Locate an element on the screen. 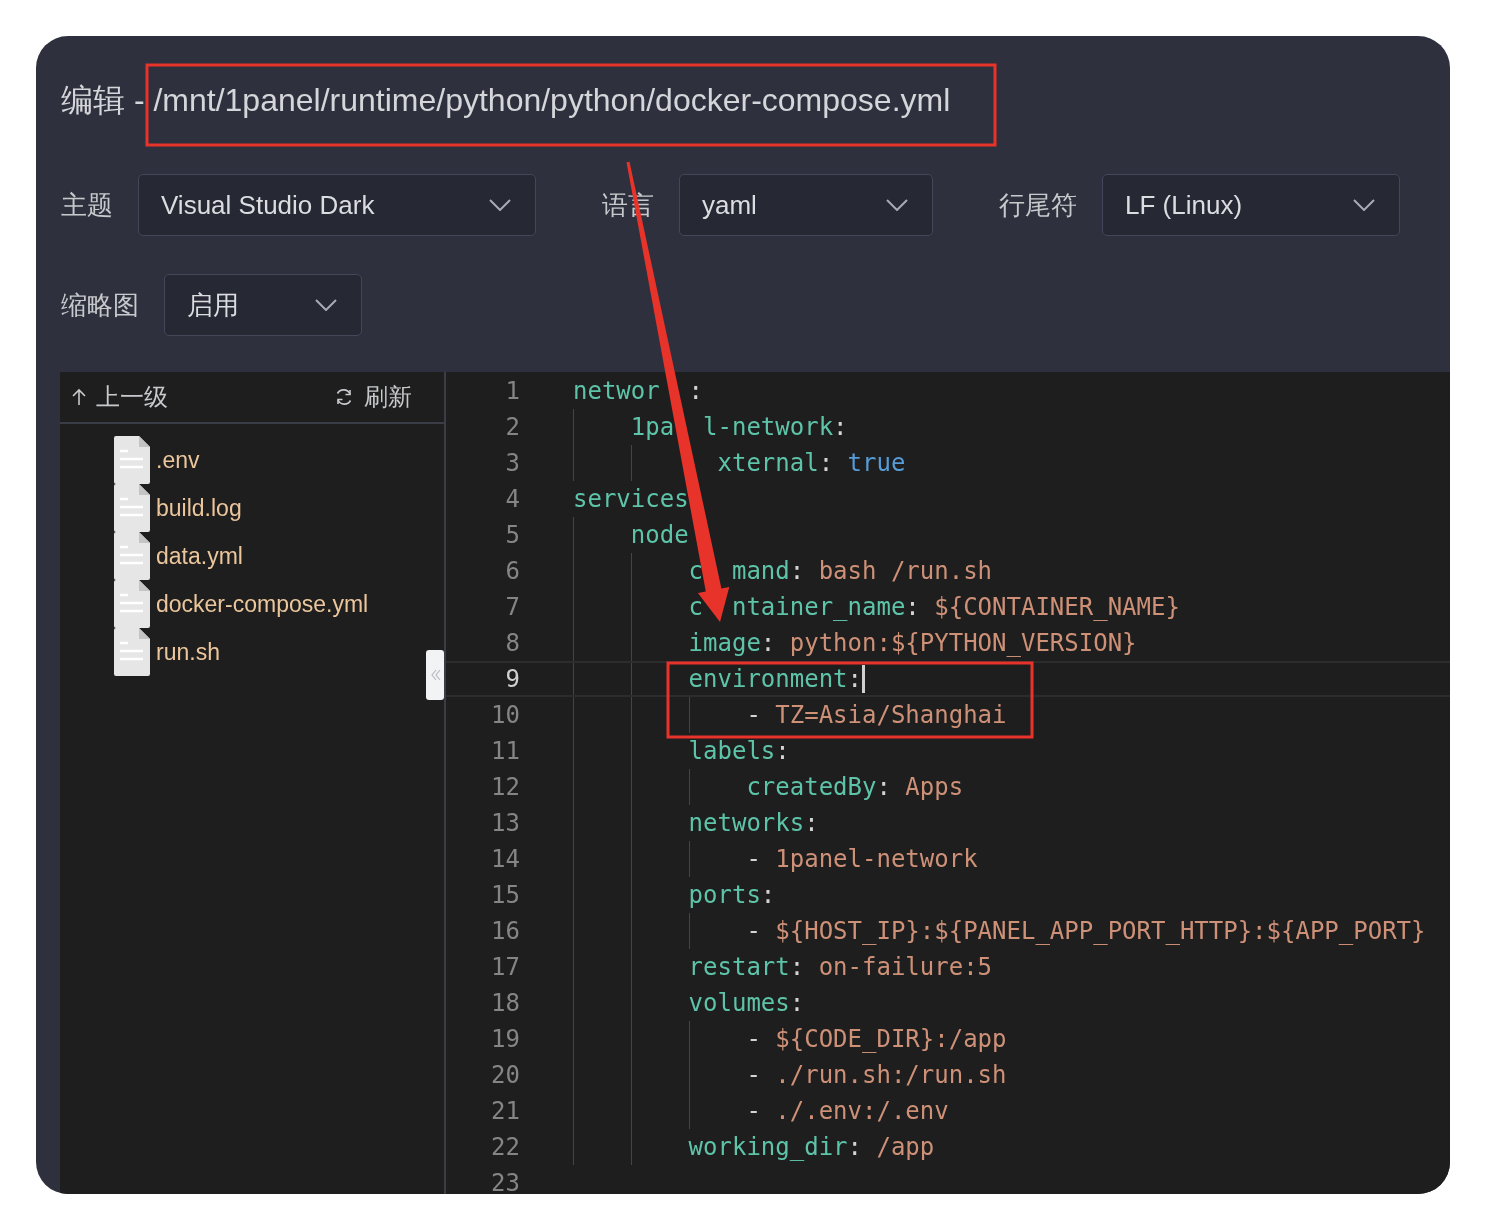 The width and height of the screenshot is (1486, 1230). file-item: docker-compose.yml is located at coordinates (252, 604).